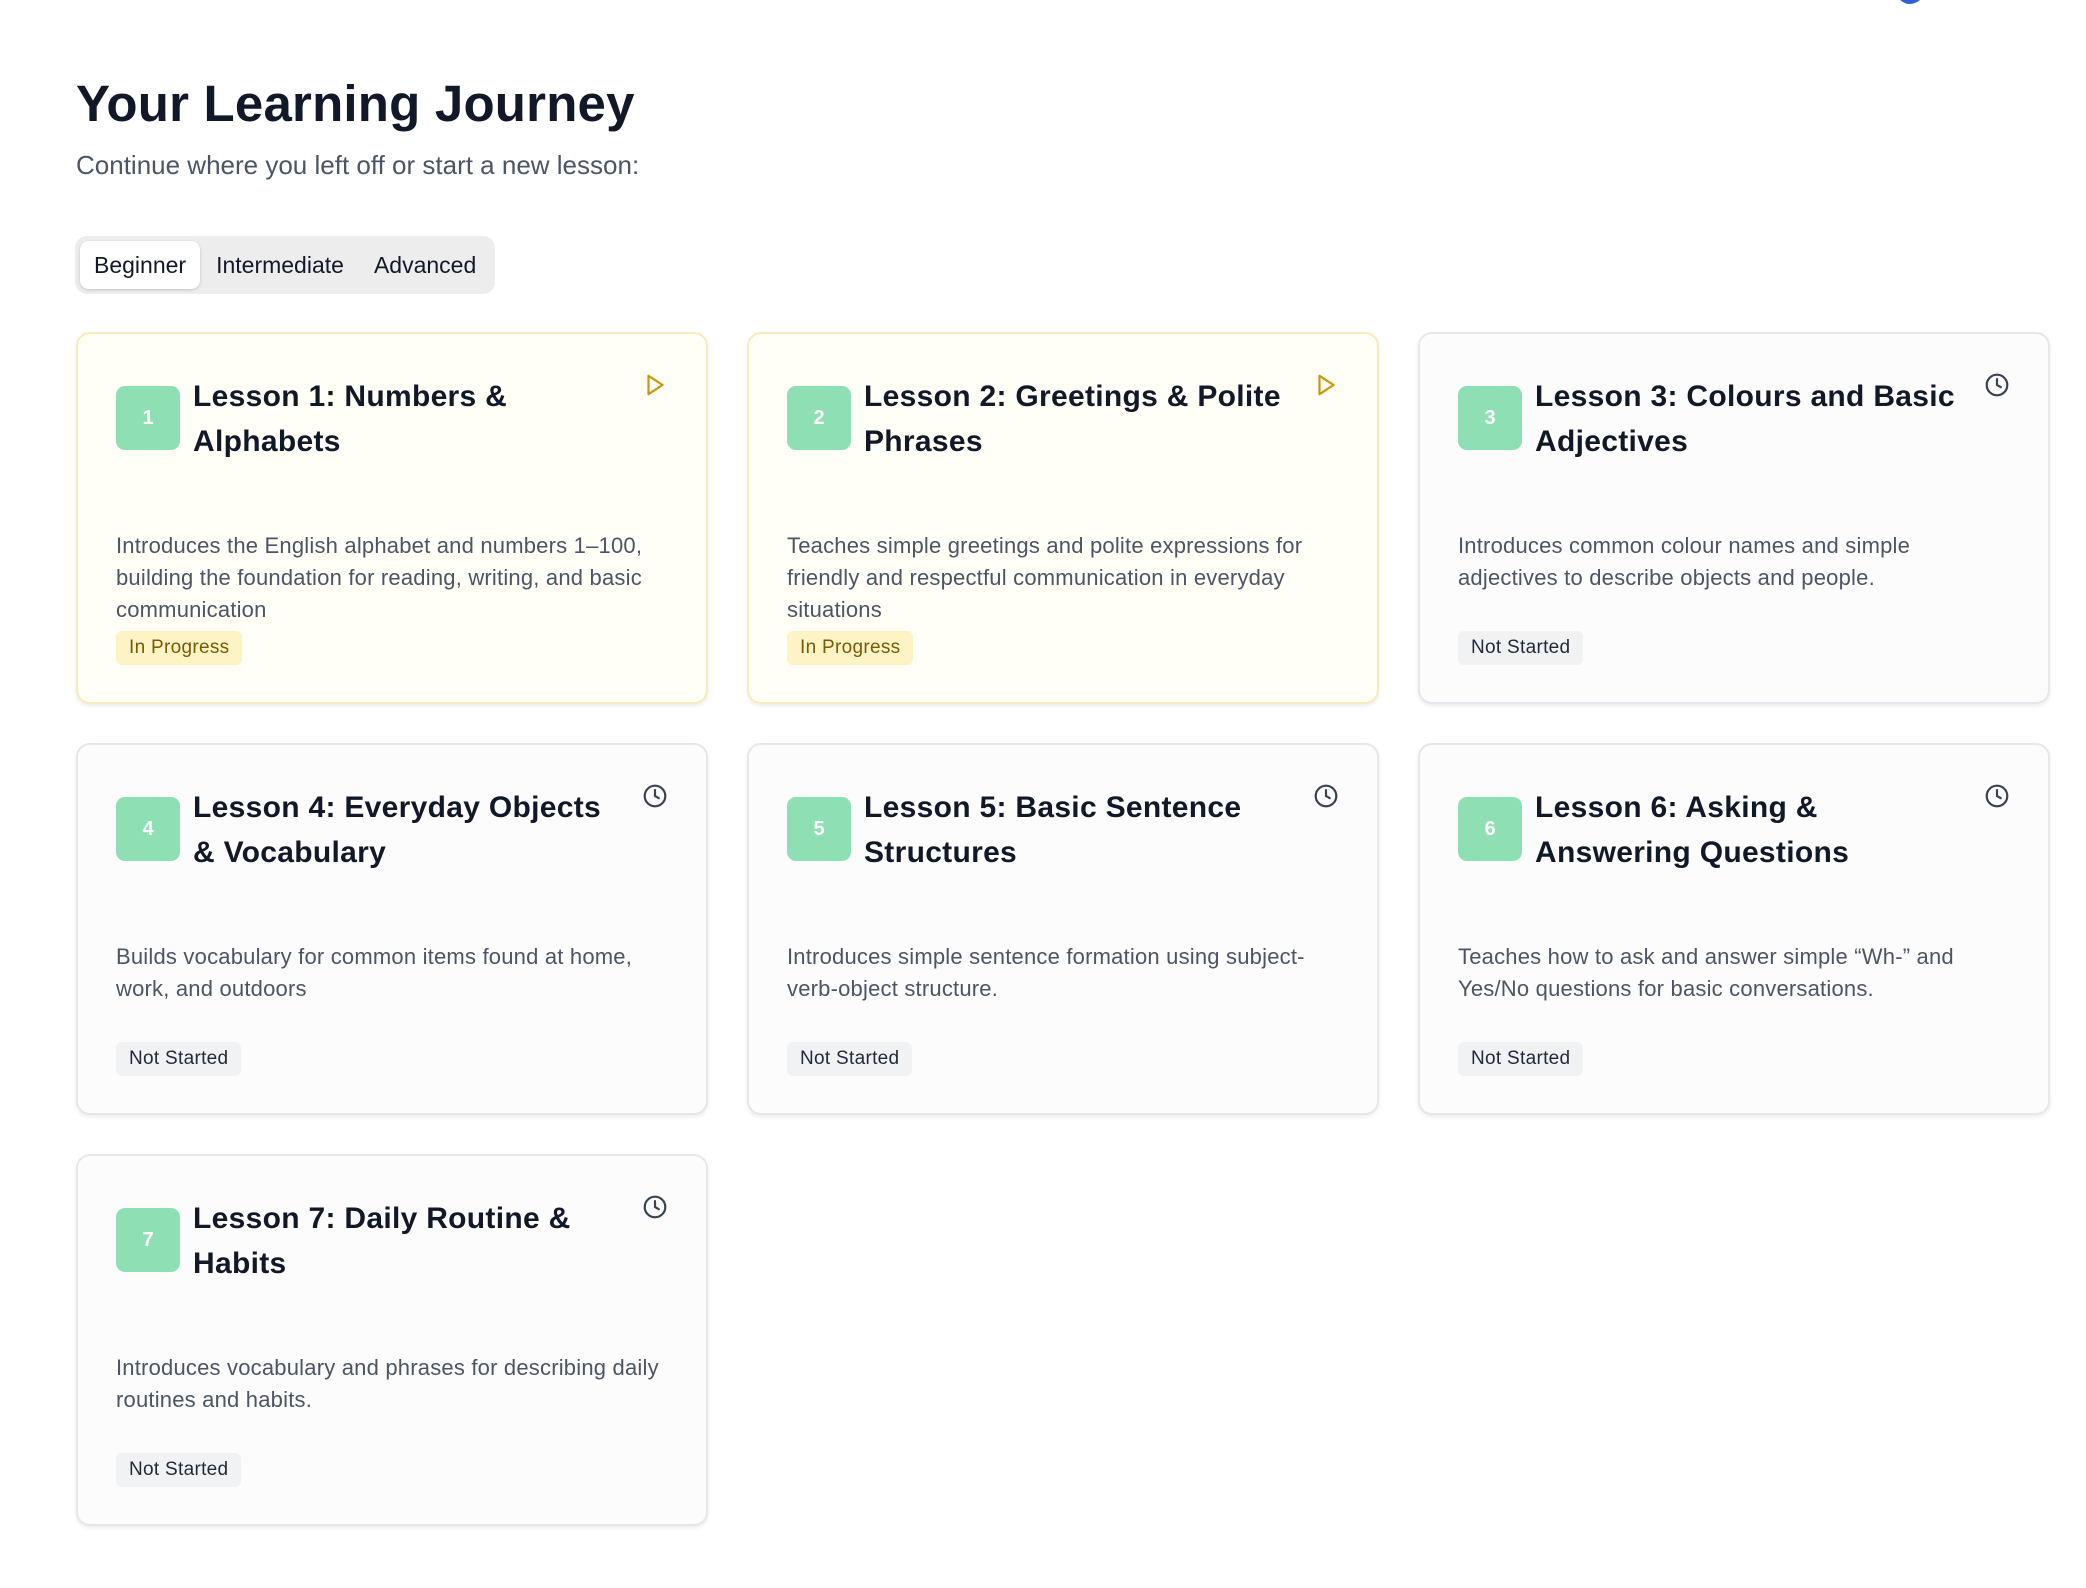  What do you see at coordinates (280, 265) in the screenshot?
I see `tab-intermediate: Intermediate` at bounding box center [280, 265].